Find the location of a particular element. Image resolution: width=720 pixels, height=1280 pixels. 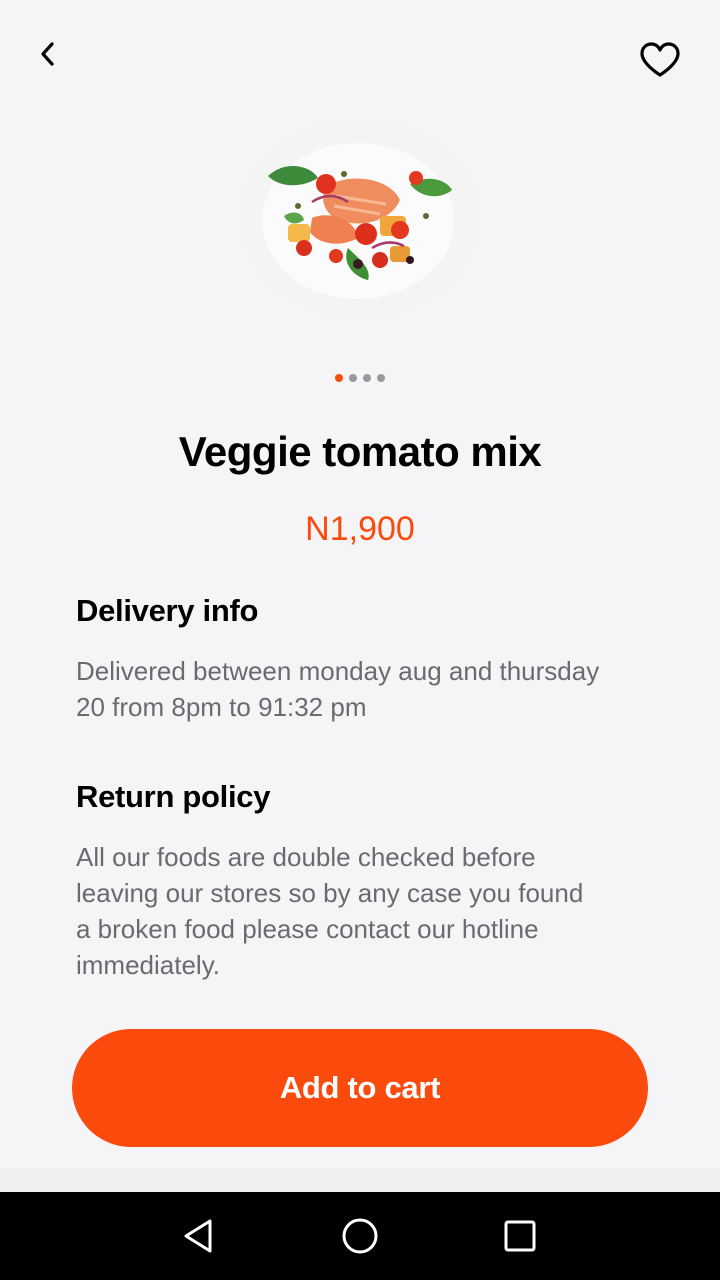

triangle-back-icon is located at coordinates (198, 1236).